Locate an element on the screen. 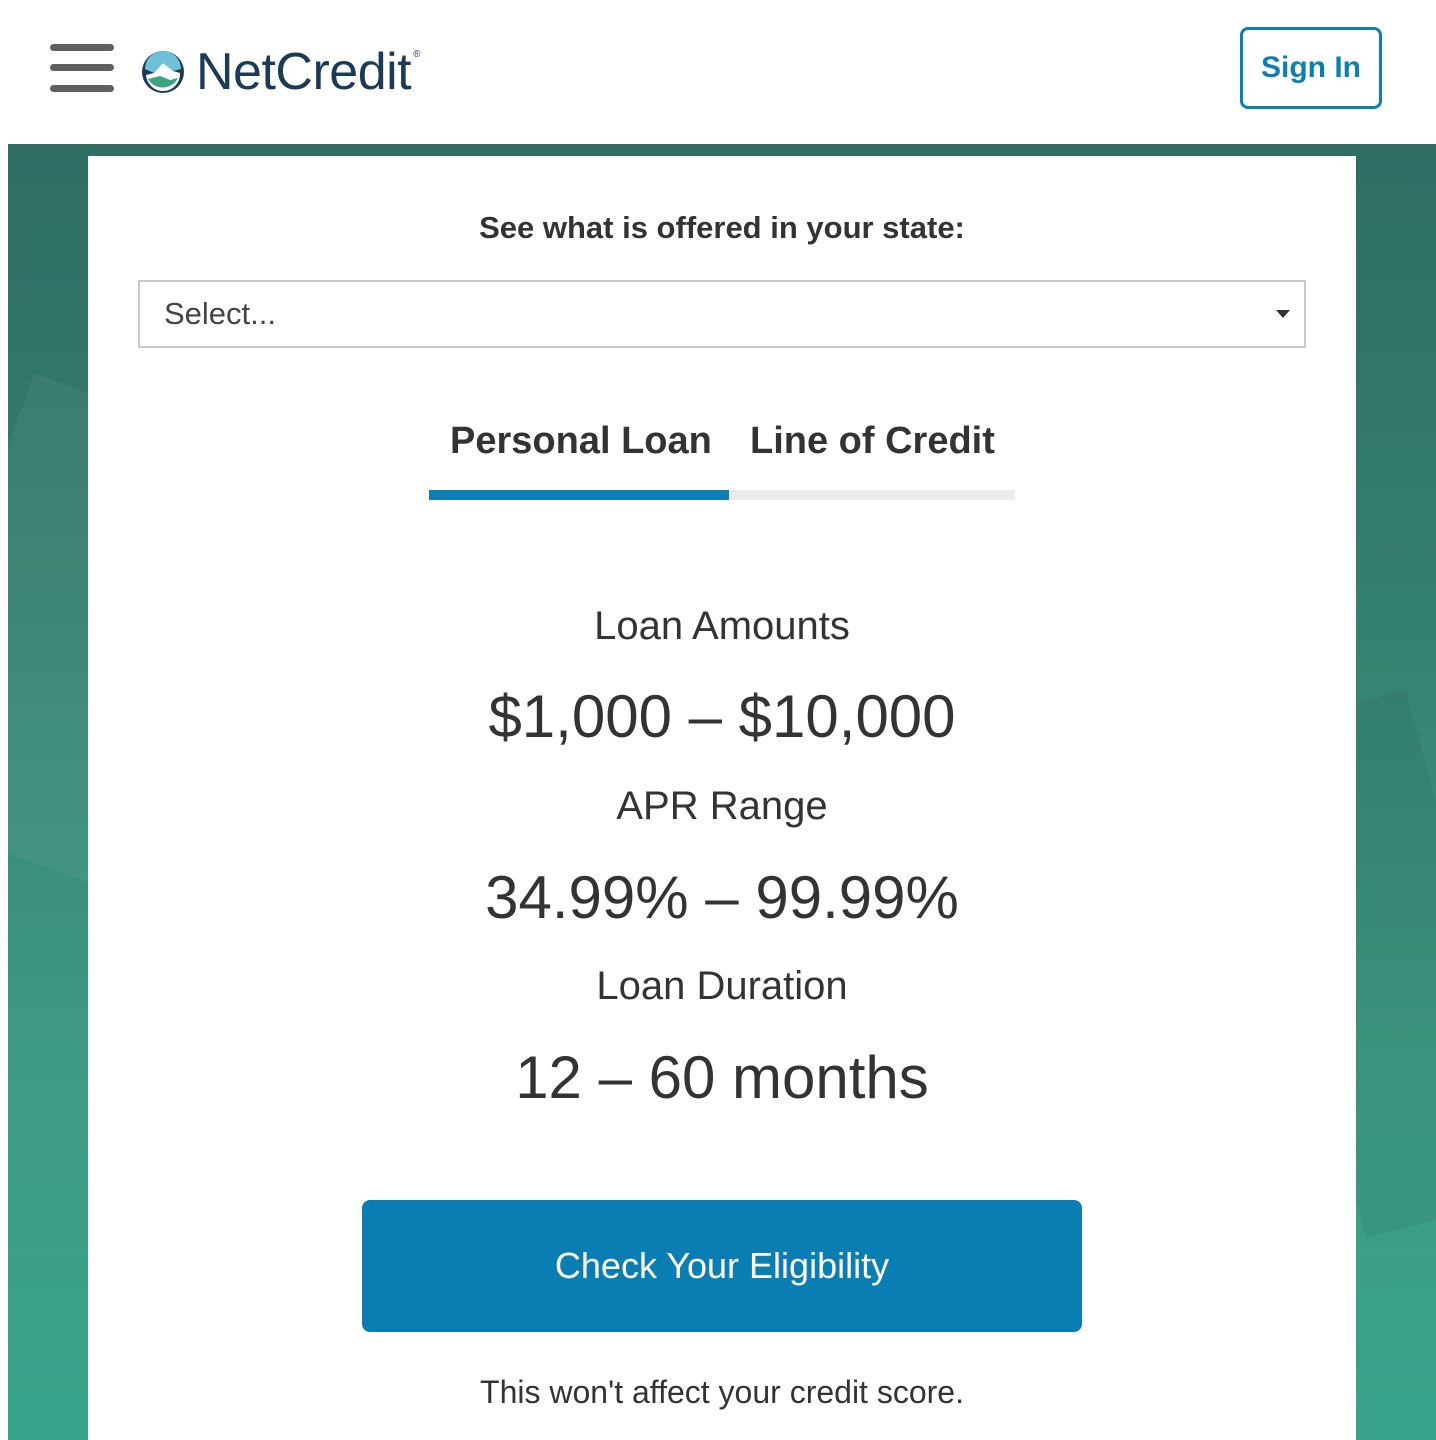  loan-amounts-value: $1,000 – $10,000 is located at coordinates (722, 716).